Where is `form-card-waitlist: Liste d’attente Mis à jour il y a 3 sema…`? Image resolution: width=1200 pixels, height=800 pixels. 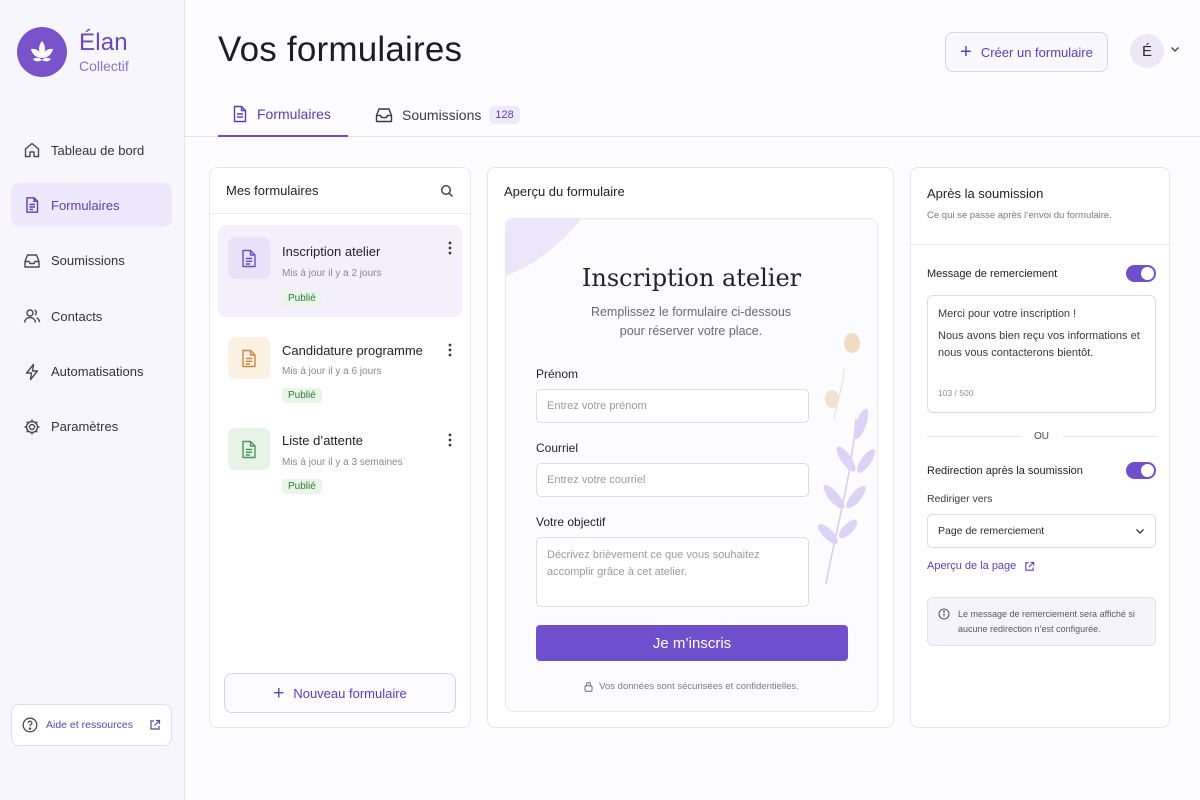 form-card-waitlist: Liste d’attente Mis à jour il y a 3 sema… is located at coordinates (340, 462).